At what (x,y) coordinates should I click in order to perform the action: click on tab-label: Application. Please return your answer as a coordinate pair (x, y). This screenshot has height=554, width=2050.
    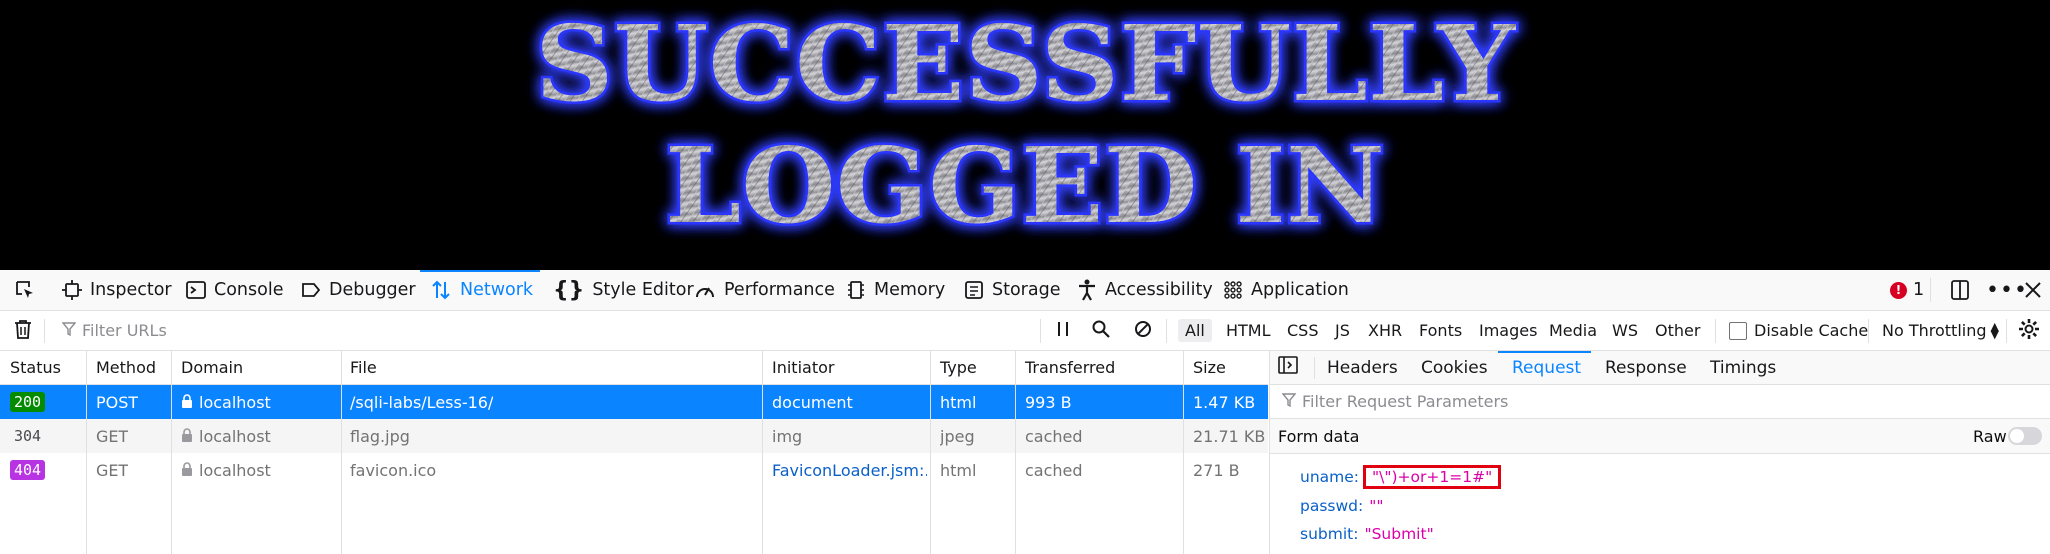
    Looking at the image, I should click on (1300, 290).